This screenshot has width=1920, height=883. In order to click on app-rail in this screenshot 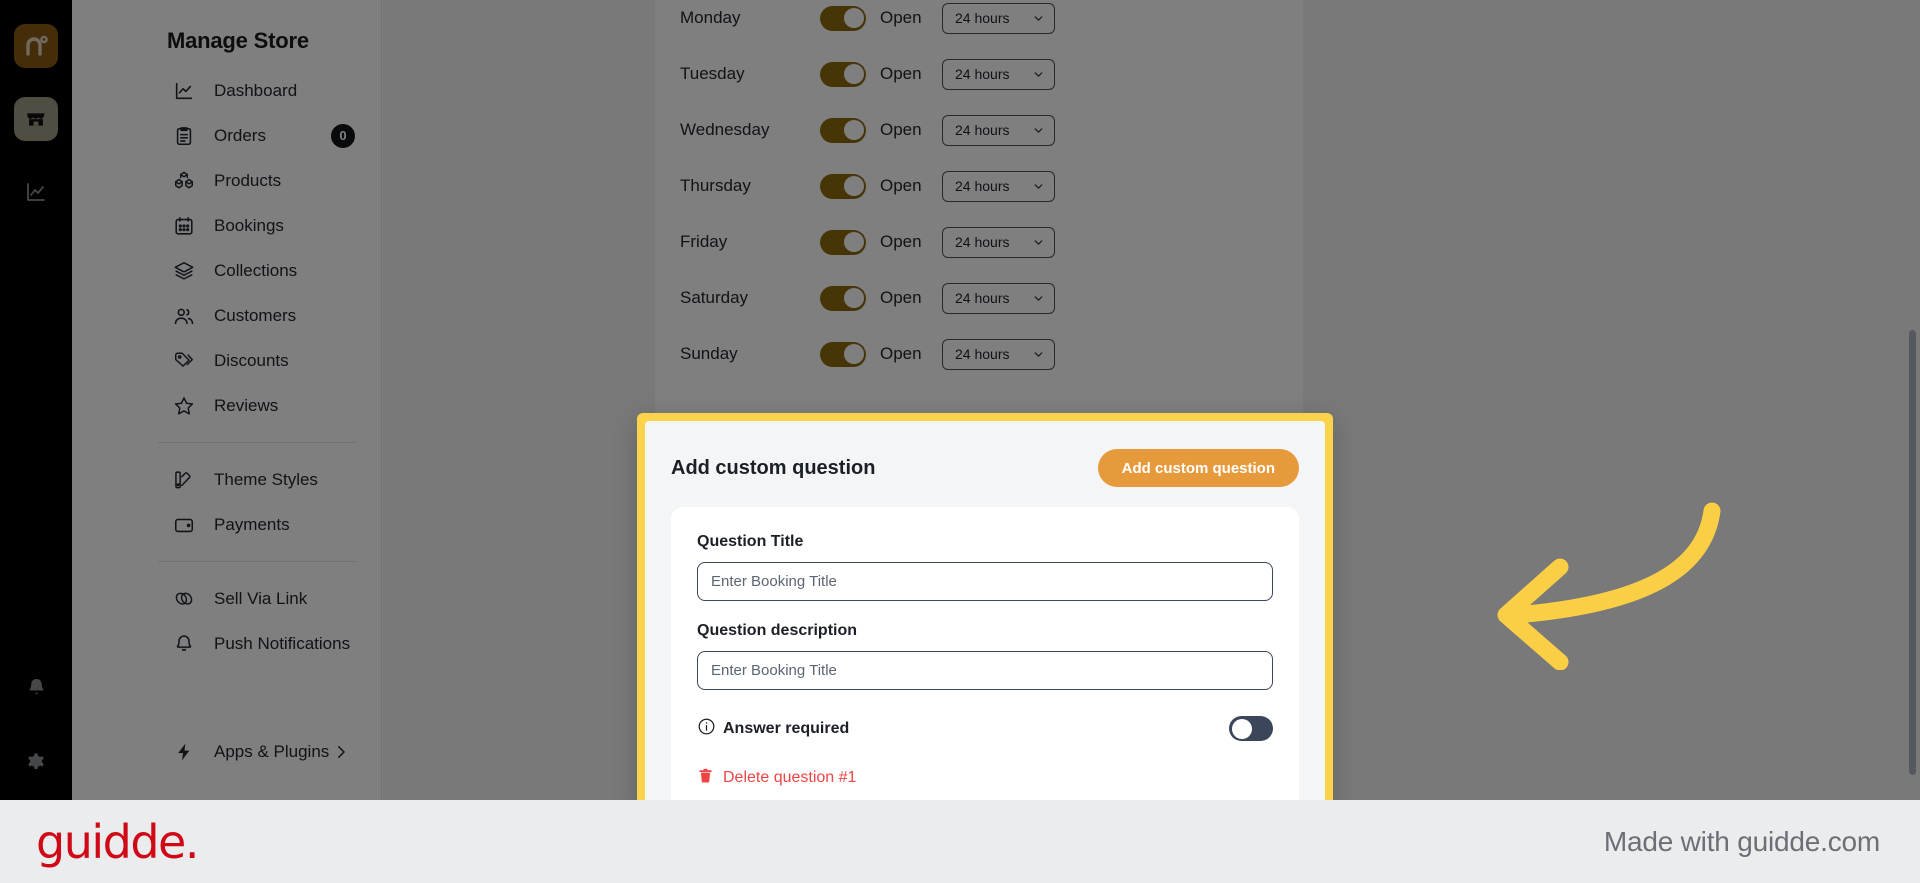, I will do `click(36, 400)`.